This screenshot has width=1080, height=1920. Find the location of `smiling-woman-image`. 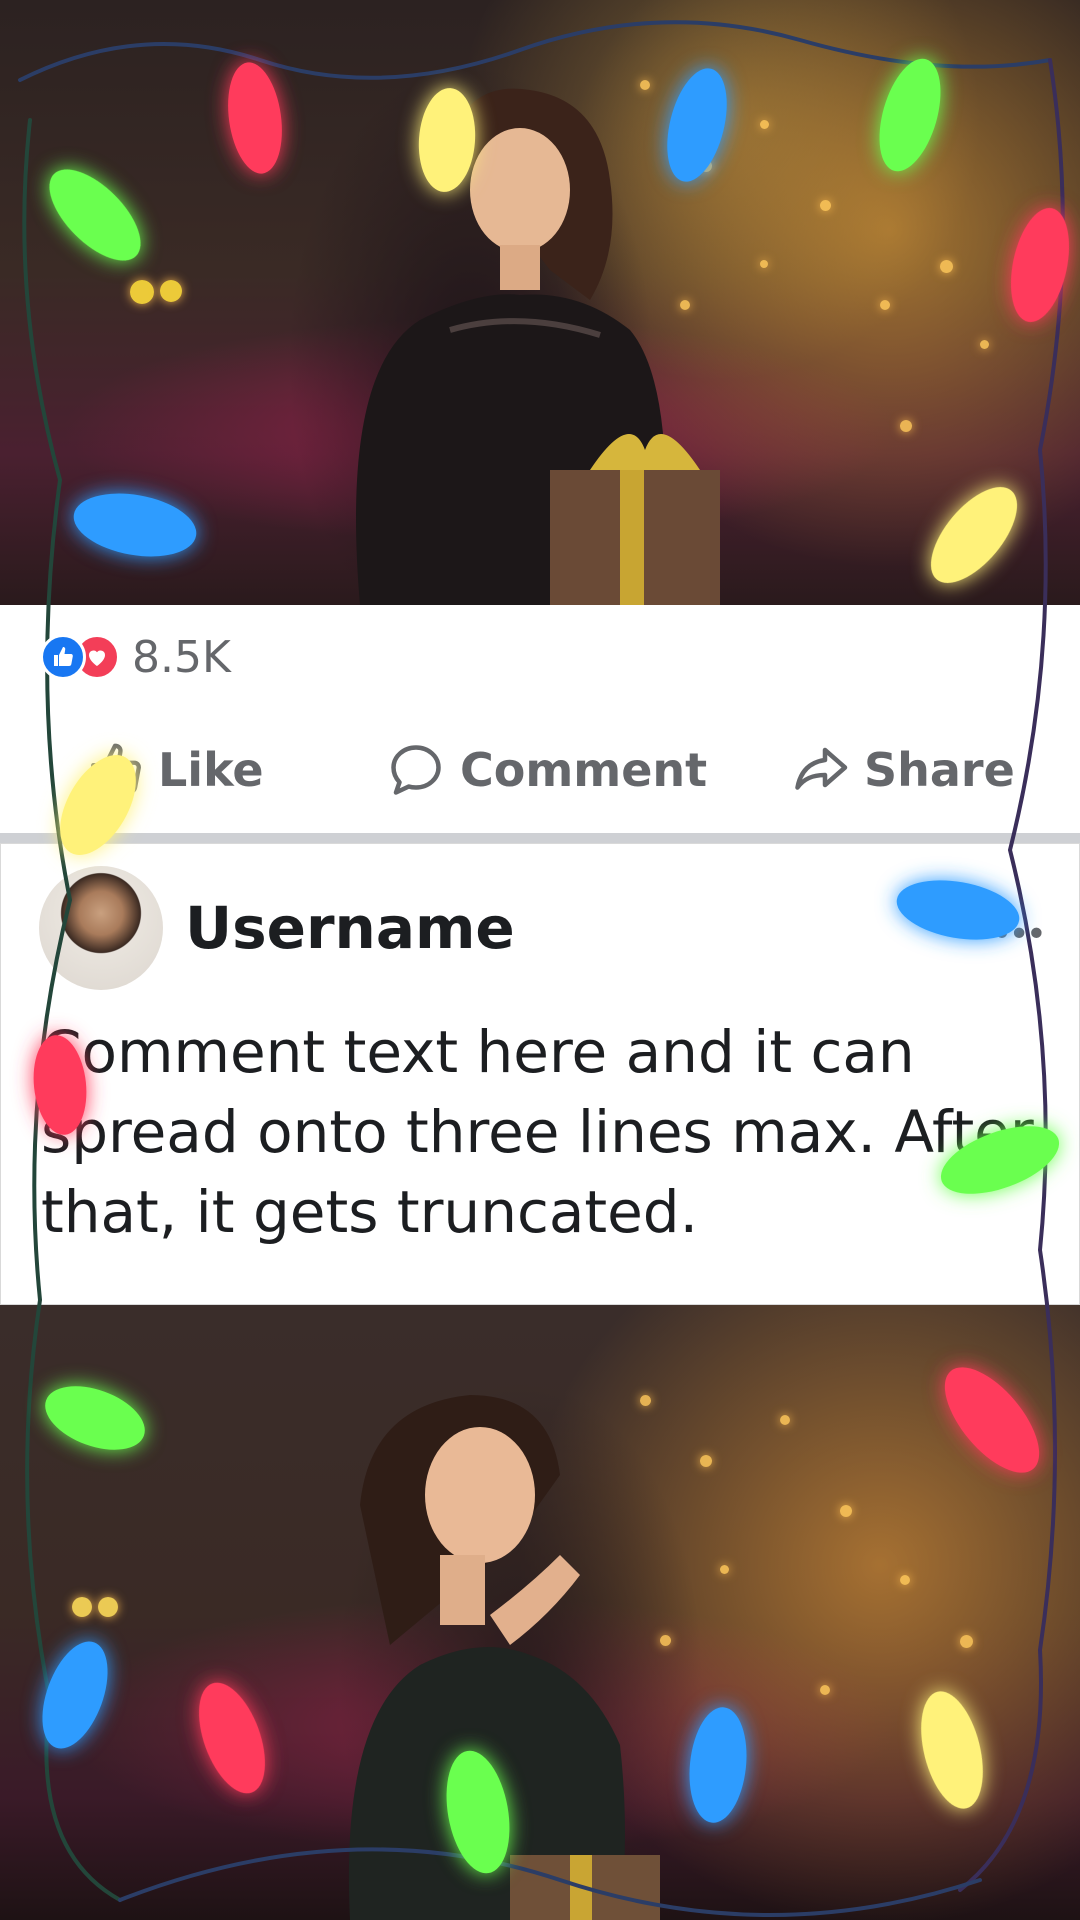

smiling-woman-image is located at coordinates (504, 1657).